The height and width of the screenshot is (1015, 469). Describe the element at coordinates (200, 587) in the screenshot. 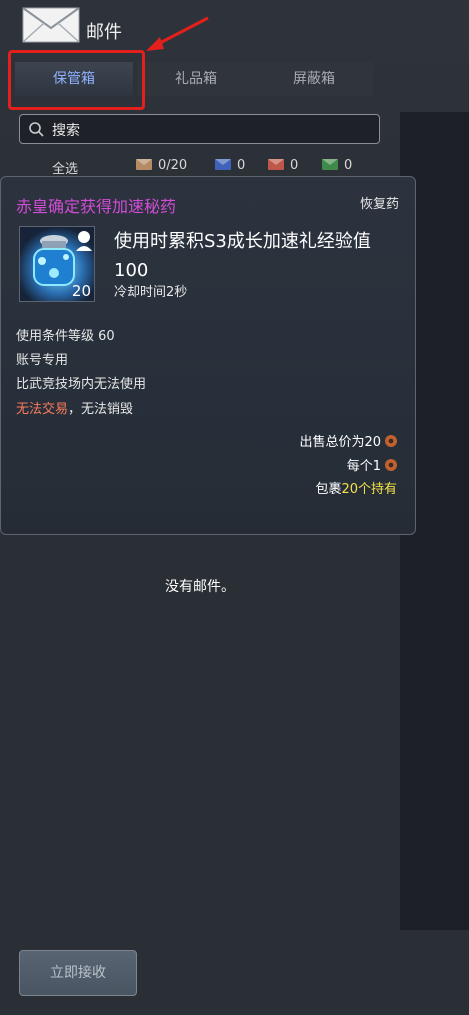

I see `empty-mail-message: 没有邮件。` at that location.